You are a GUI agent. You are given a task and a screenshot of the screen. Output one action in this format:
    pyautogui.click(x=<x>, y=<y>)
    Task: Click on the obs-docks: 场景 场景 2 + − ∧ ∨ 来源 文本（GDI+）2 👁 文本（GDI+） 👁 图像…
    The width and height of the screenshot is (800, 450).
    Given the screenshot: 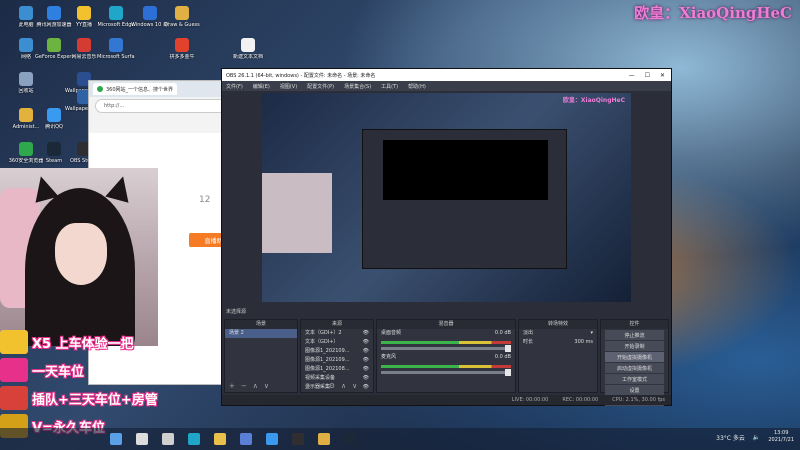 What is the action you would take?
    pyautogui.click(x=446, y=362)
    